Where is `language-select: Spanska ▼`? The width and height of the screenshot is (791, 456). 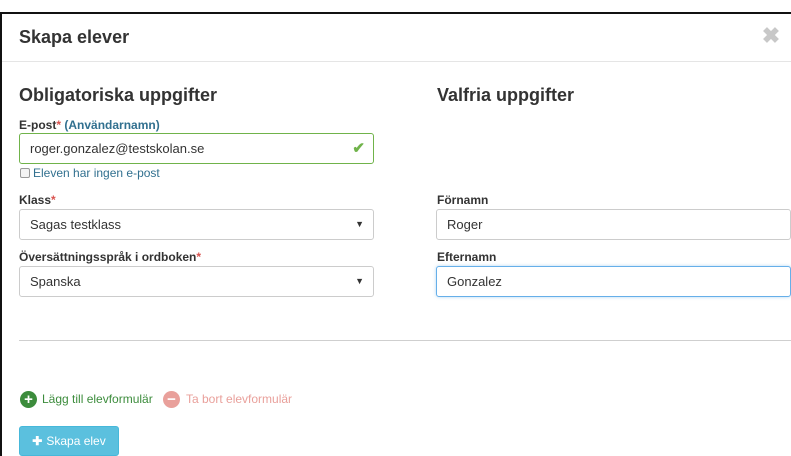
language-select: Spanska ▼ is located at coordinates (196, 281).